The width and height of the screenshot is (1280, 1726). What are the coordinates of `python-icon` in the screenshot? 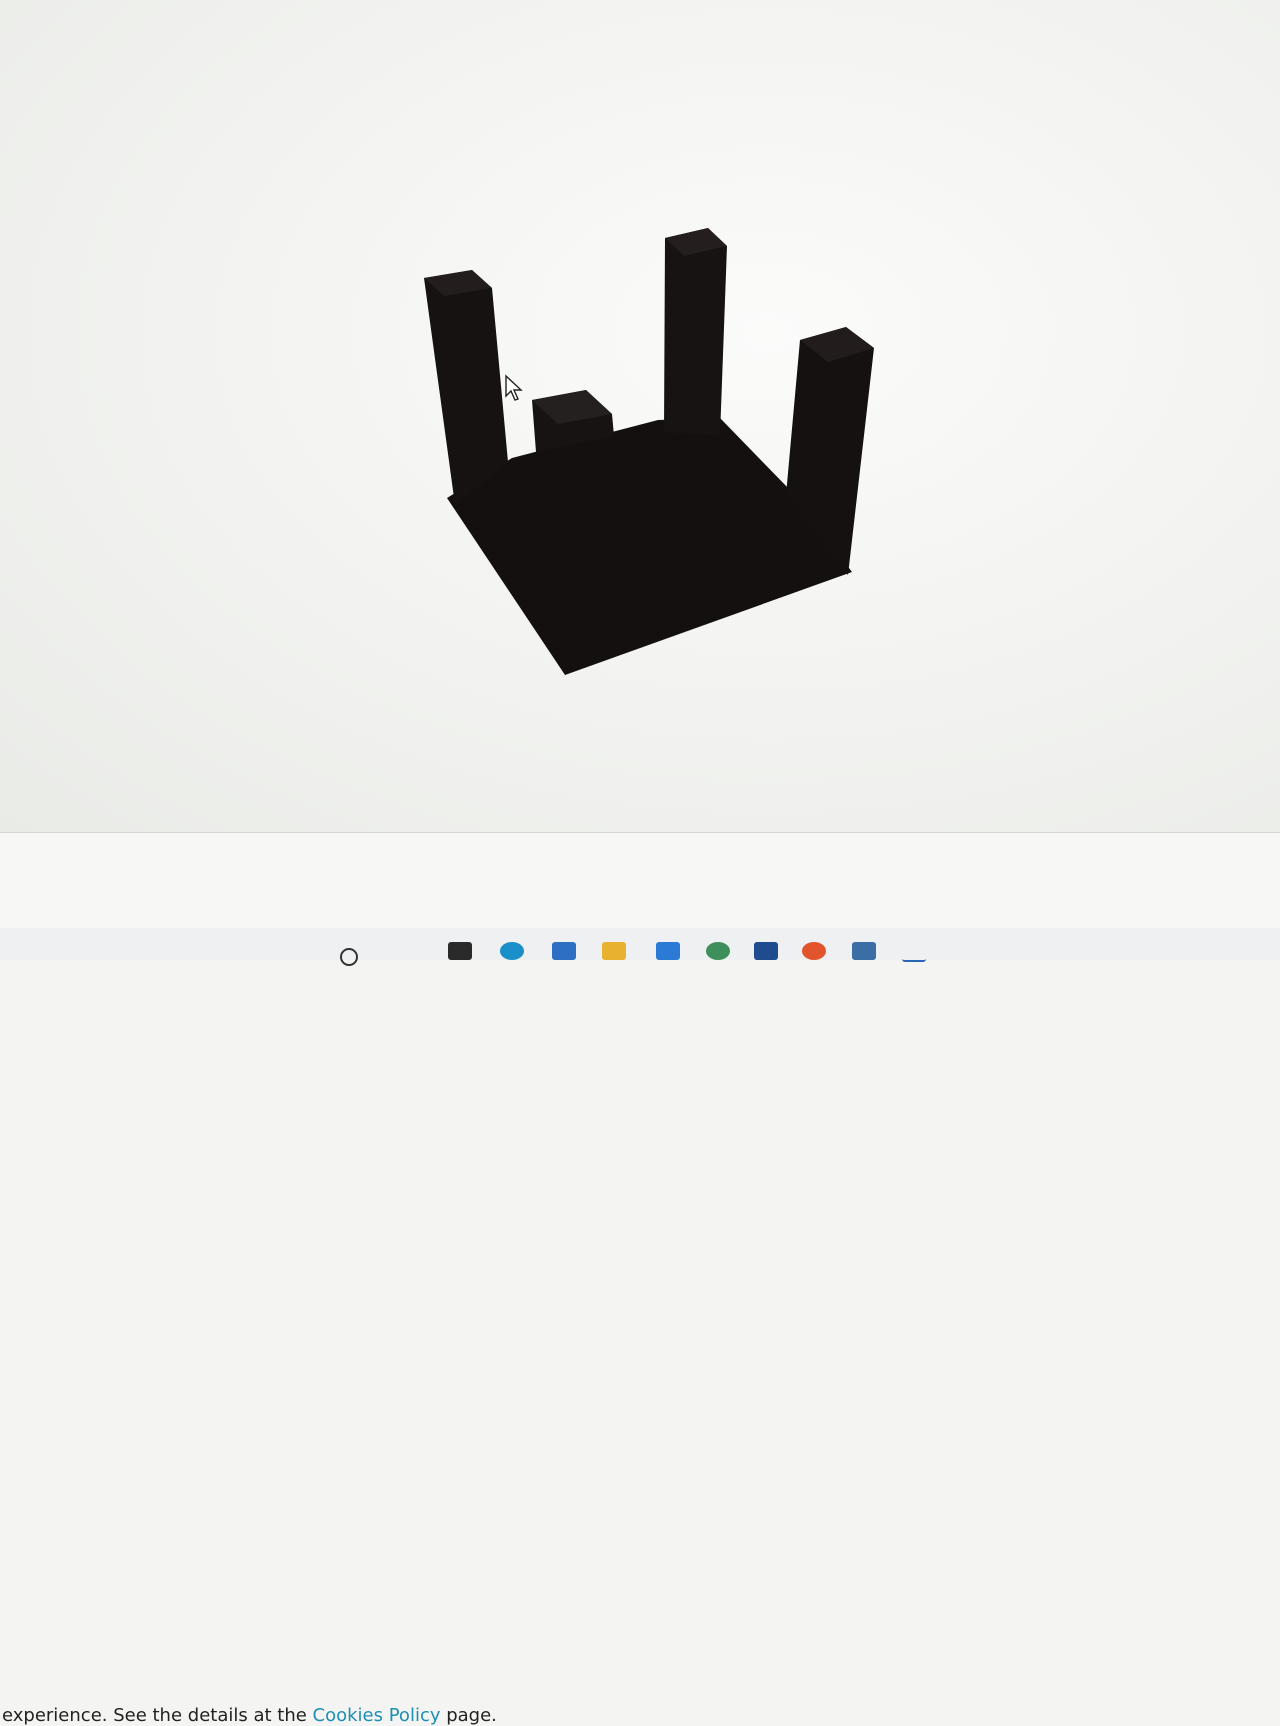 It's located at (864, 951).